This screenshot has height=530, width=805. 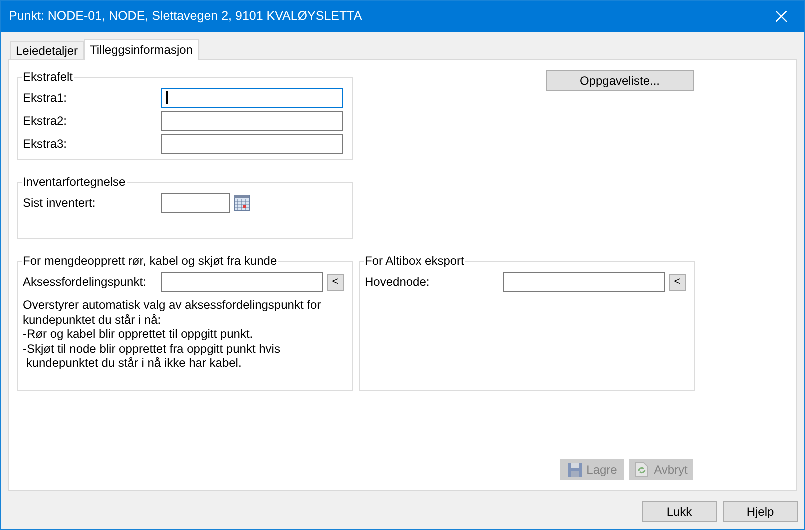 I want to click on dialog-button: Lukk, so click(x=679, y=511).